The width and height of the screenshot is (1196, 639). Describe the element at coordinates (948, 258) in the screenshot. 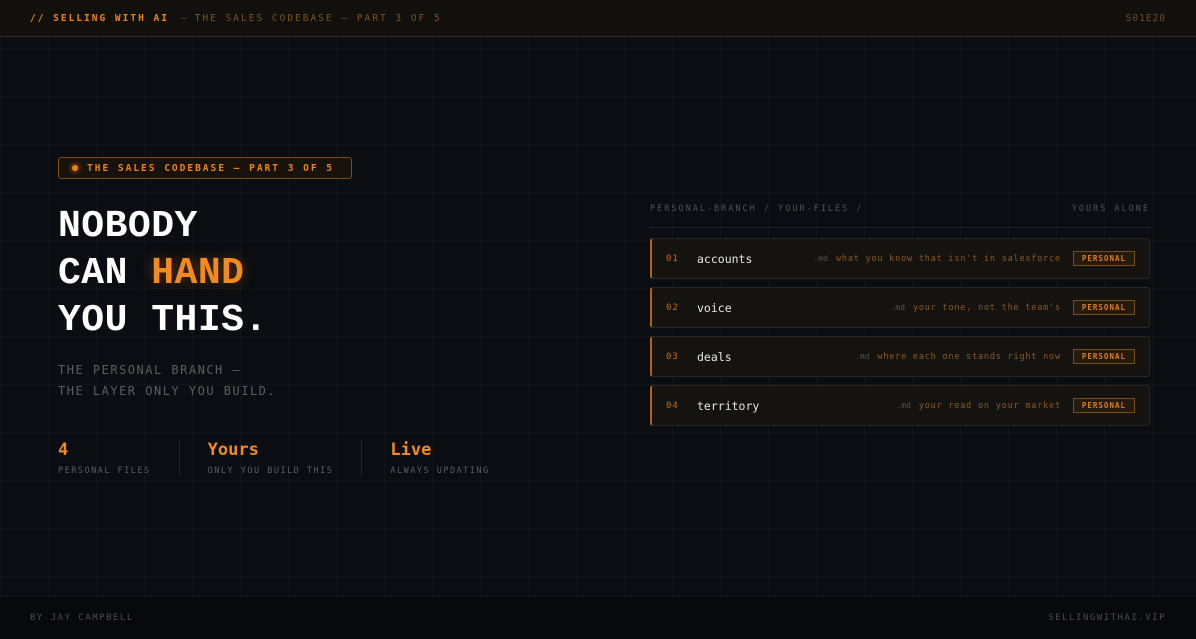

I see `file-description: what you know that isn't in salesforce` at that location.